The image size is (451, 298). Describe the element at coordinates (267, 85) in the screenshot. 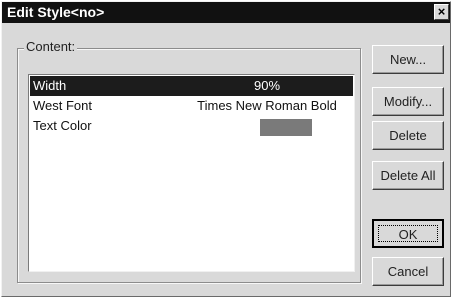

I see `property-value: 90%` at that location.